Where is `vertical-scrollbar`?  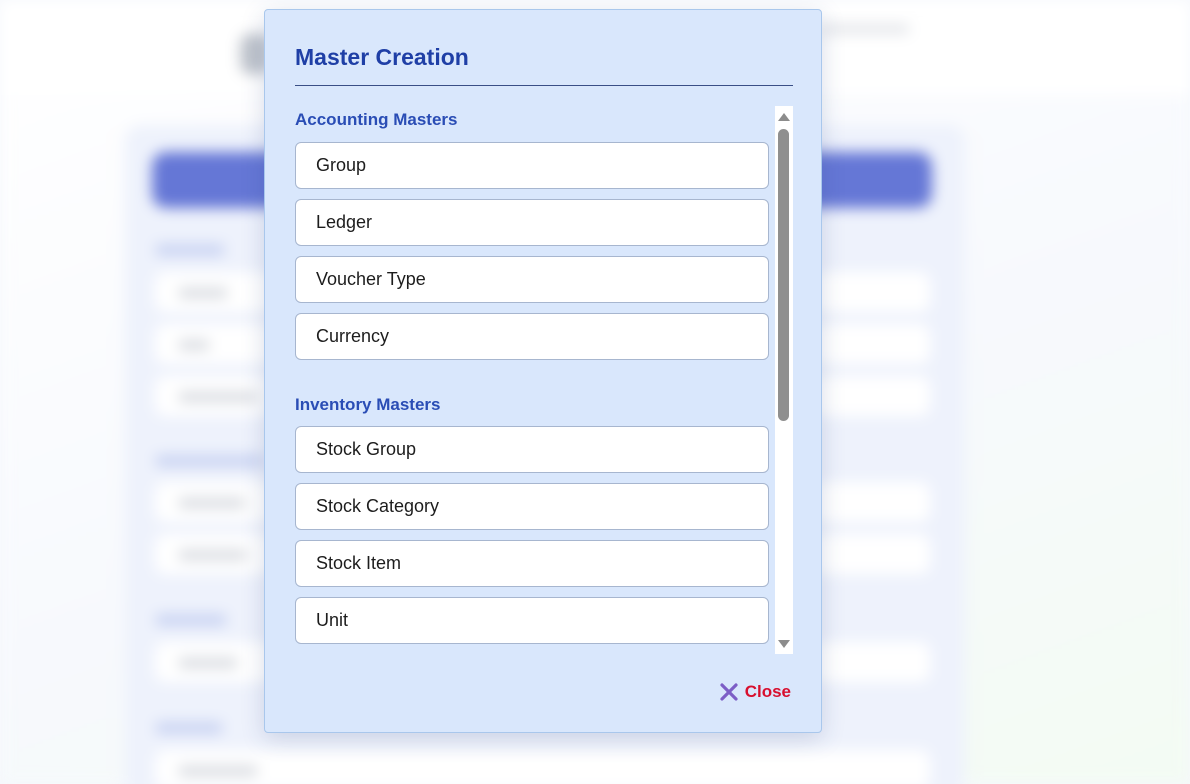
vertical-scrollbar is located at coordinates (784, 380).